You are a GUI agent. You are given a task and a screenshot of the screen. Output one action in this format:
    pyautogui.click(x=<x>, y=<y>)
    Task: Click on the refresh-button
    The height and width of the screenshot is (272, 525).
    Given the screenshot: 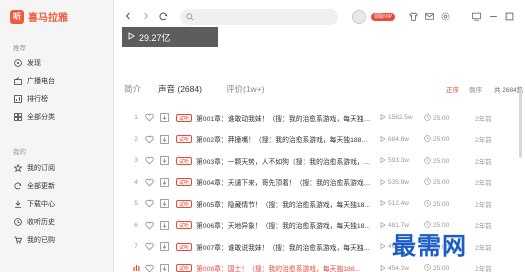 What is the action you would take?
    pyautogui.click(x=163, y=16)
    